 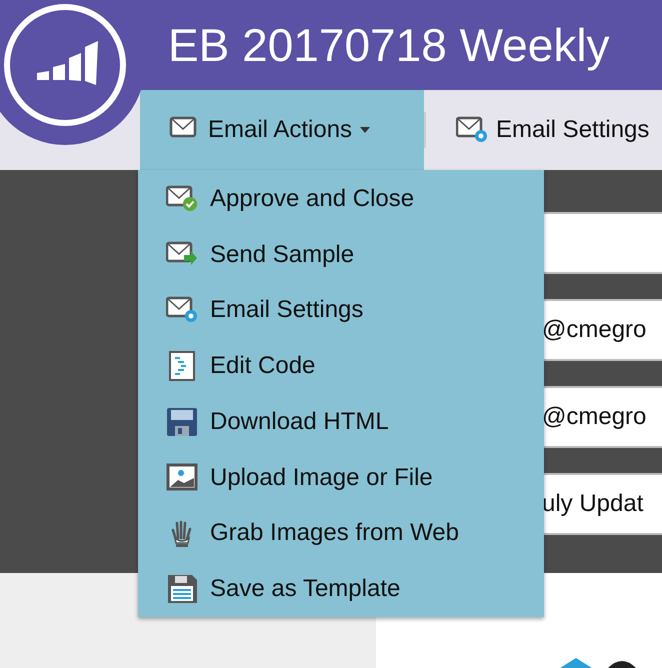 What do you see at coordinates (182, 366) in the screenshot?
I see `code-file-icon` at bounding box center [182, 366].